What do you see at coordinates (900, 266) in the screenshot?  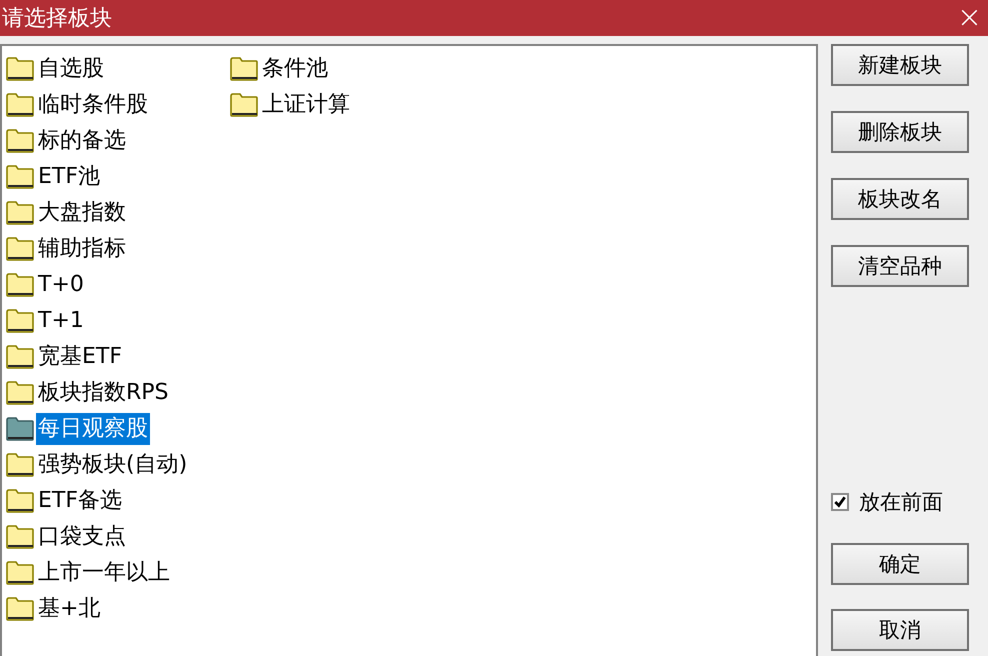 I see `dialog-button: 清空品种` at bounding box center [900, 266].